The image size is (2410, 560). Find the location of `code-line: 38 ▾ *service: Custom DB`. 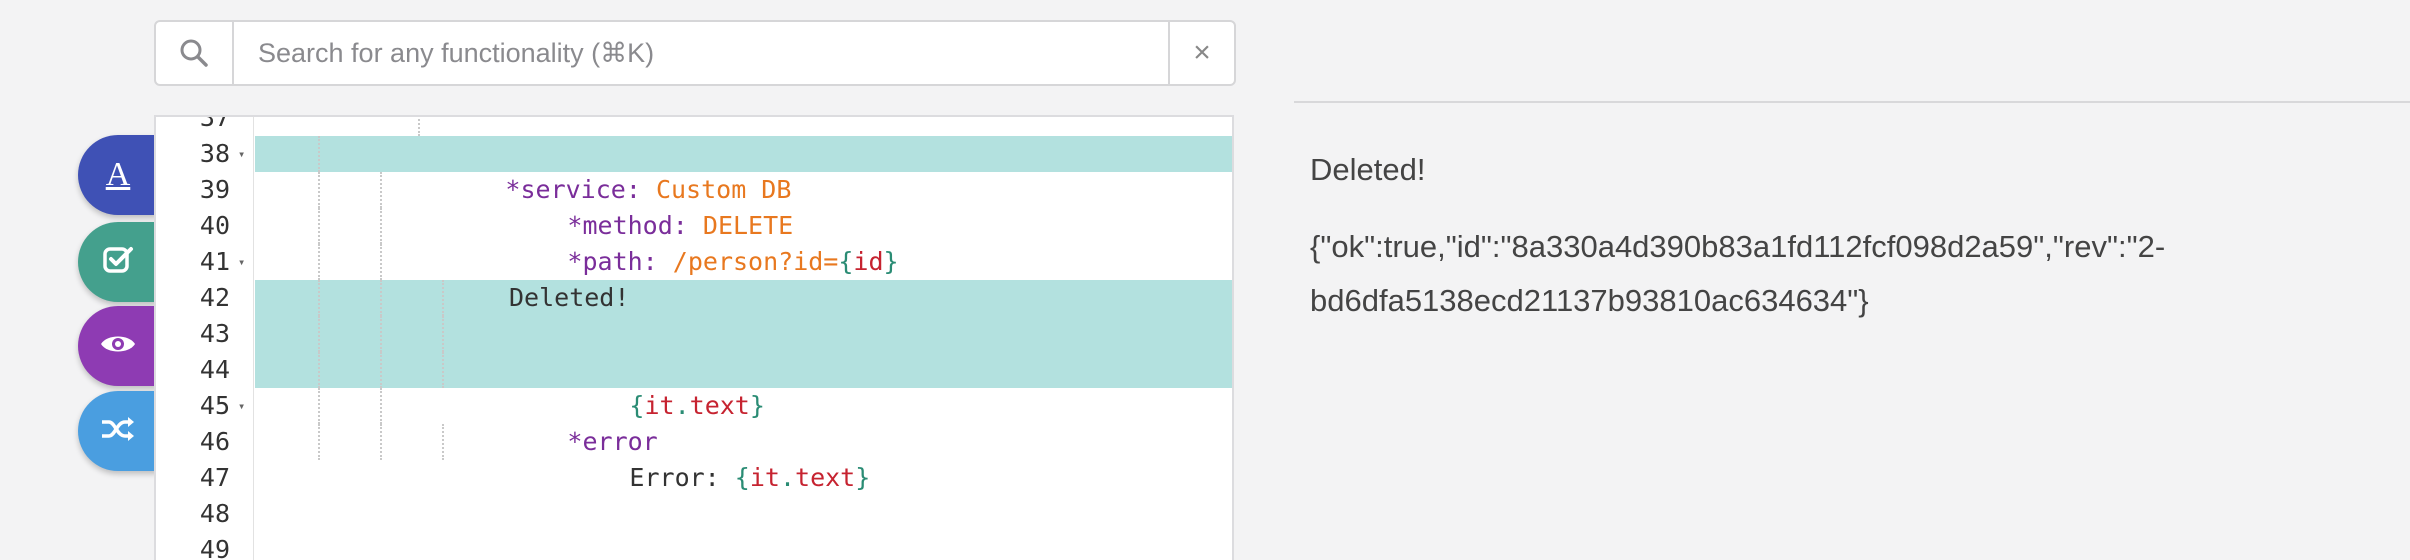

code-line: 38 ▾ *service: Custom DB is located at coordinates (694, 170).